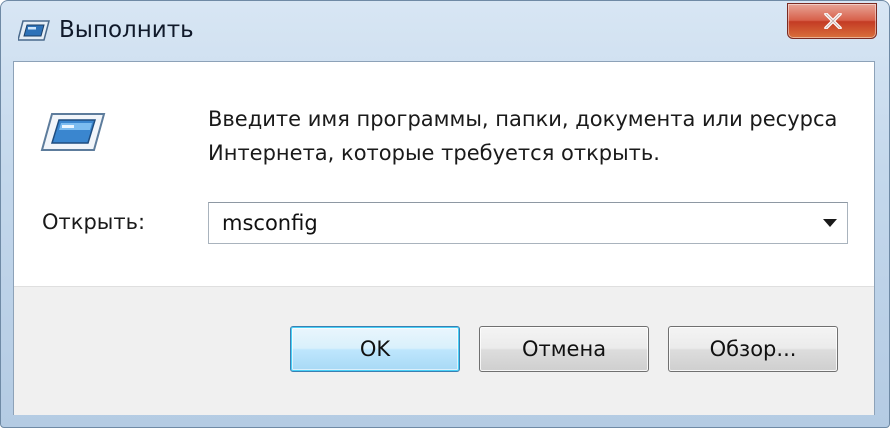 The height and width of the screenshot is (428, 890). Describe the element at coordinates (564, 349) in the screenshot. I see `cancel-button: Отмена` at that location.